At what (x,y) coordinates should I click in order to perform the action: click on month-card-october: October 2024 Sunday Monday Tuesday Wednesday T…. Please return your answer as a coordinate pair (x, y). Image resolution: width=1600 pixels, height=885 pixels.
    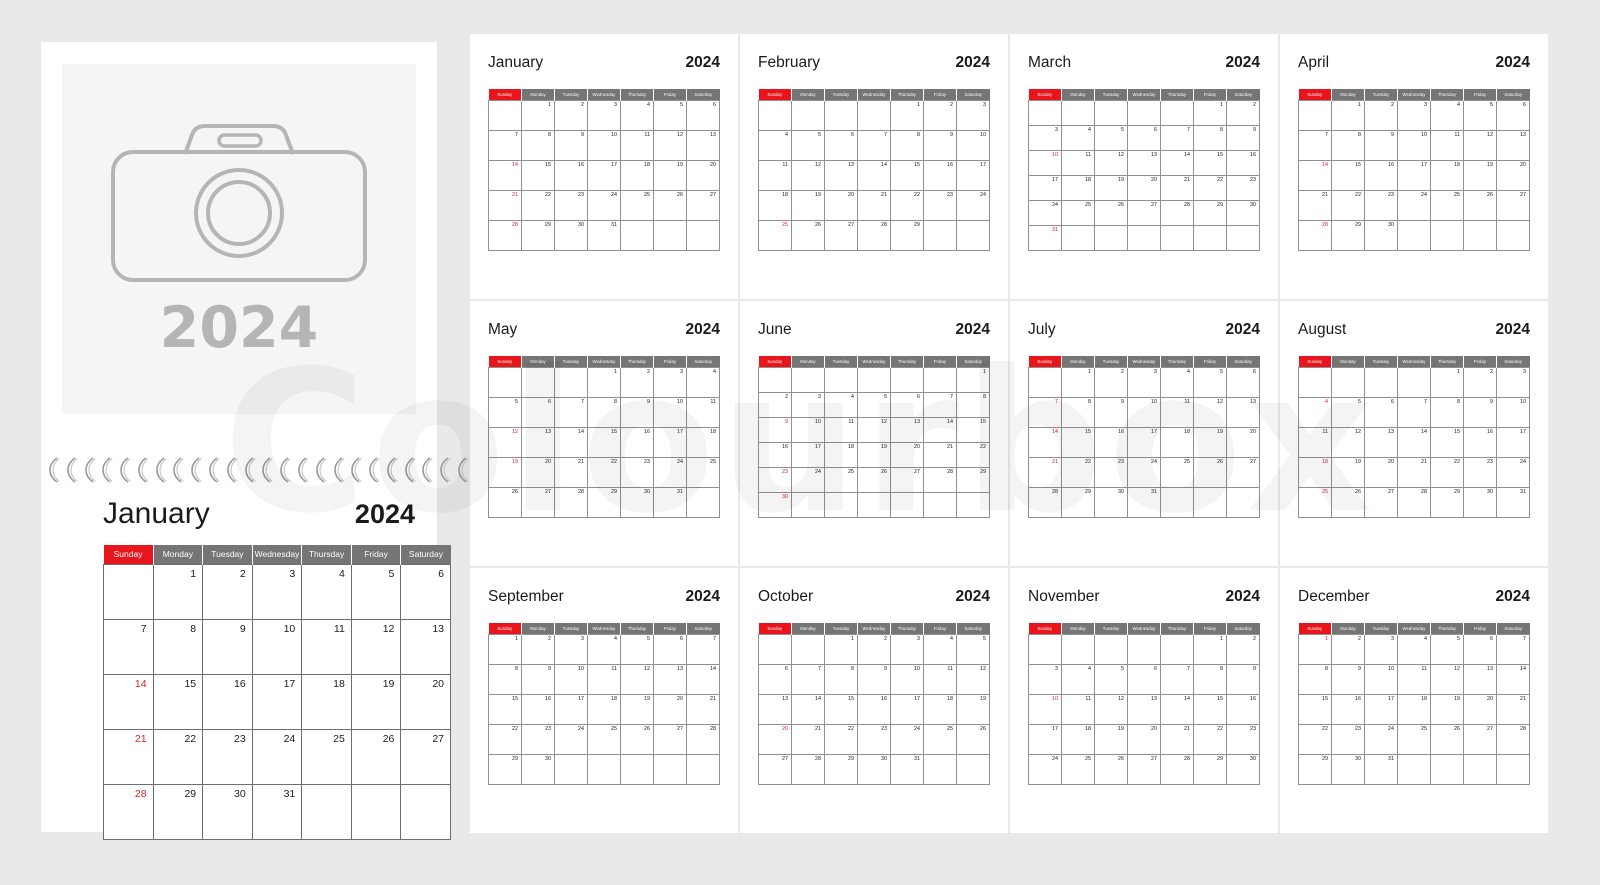
    Looking at the image, I should click on (874, 700).